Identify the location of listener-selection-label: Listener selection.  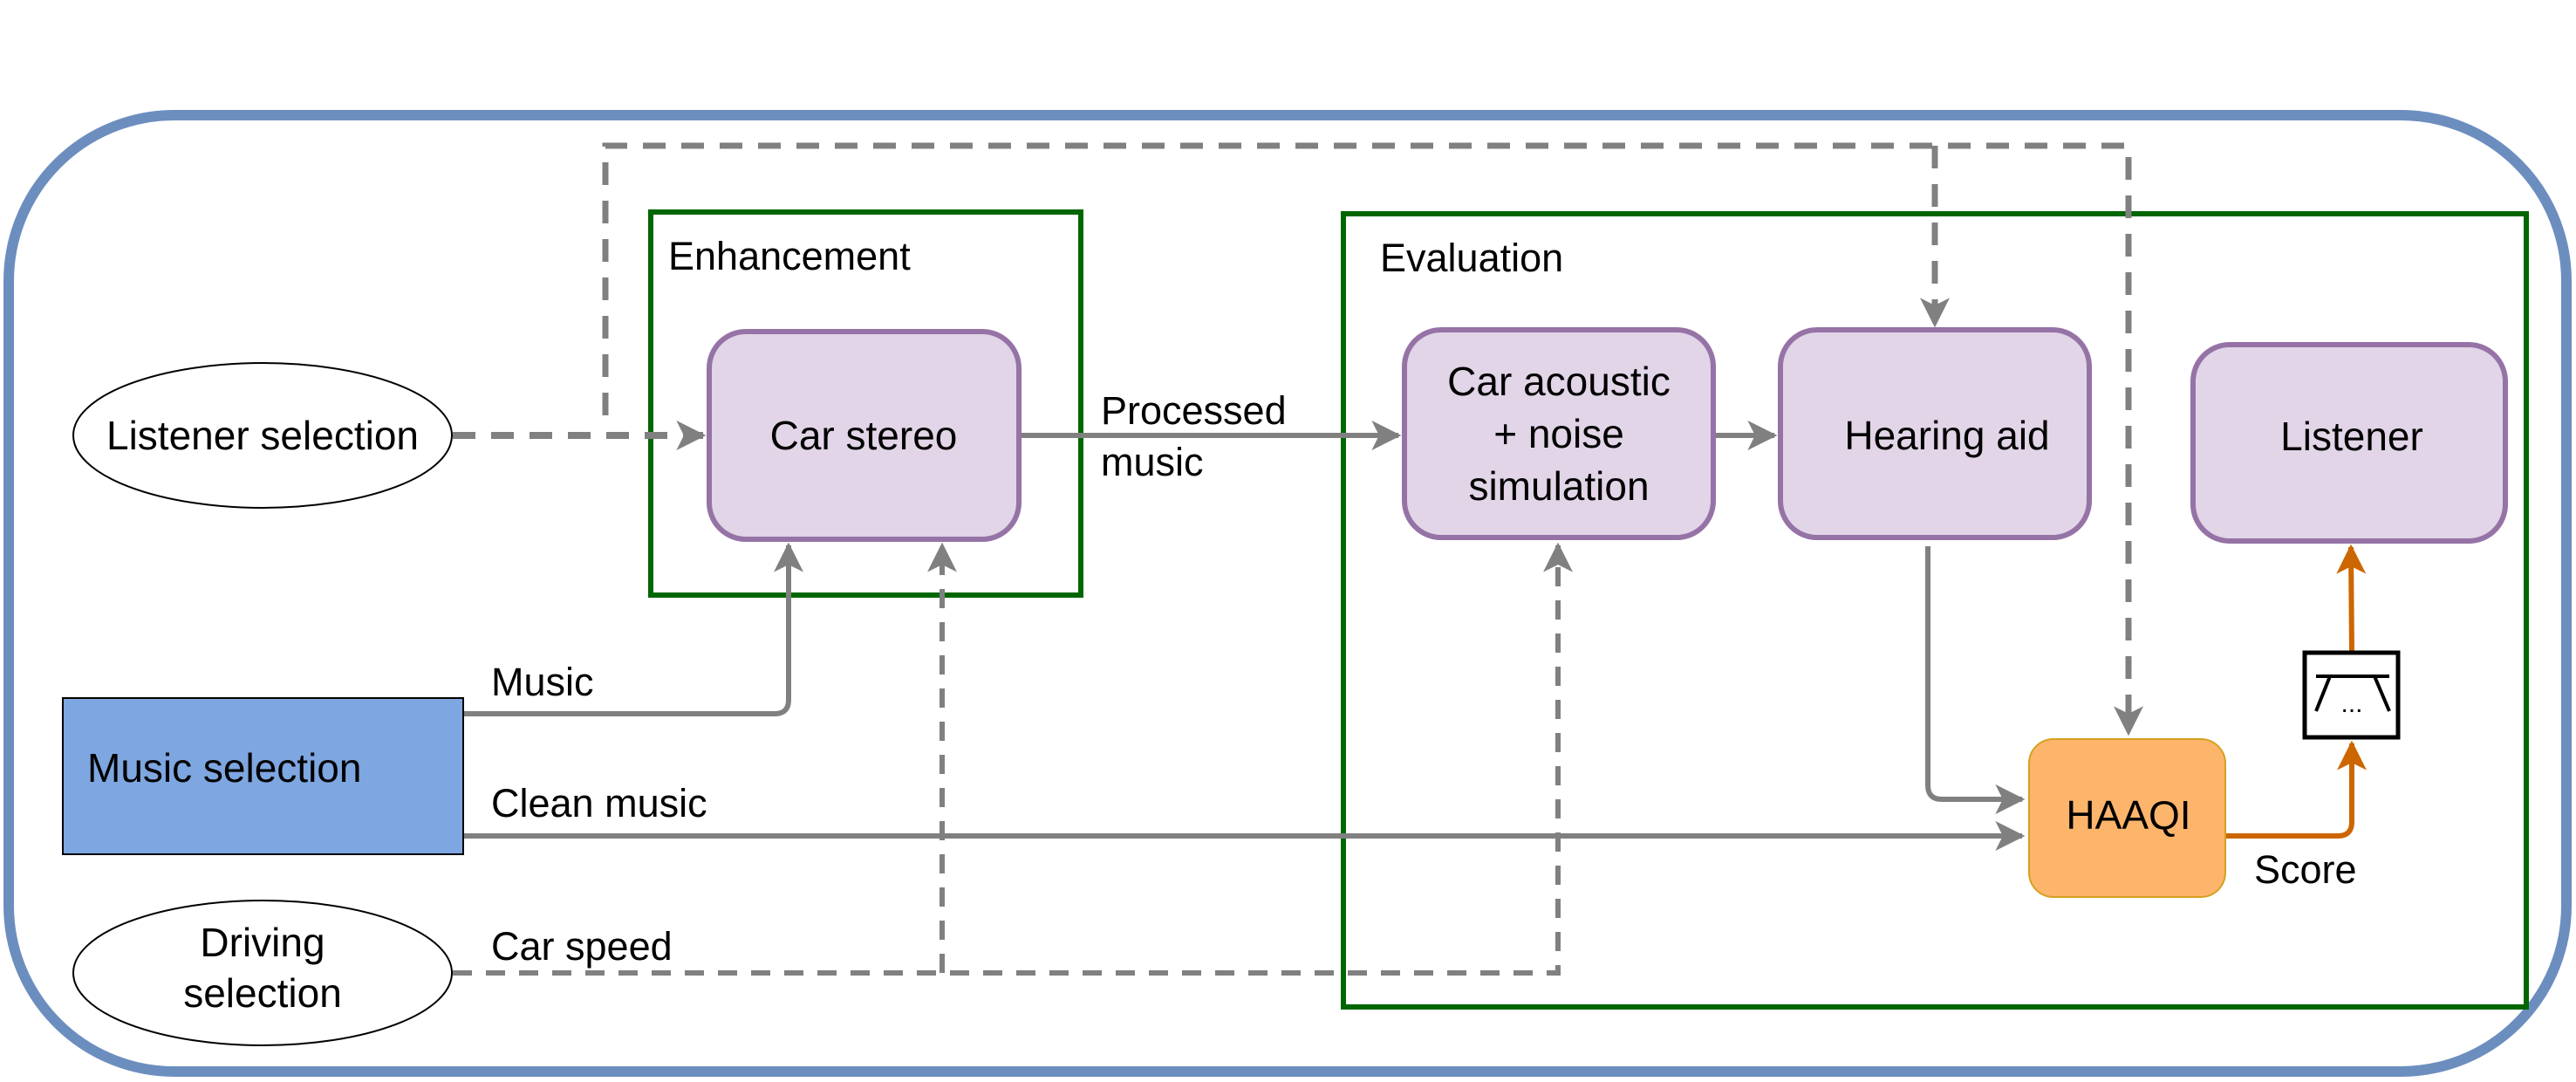
(262, 435).